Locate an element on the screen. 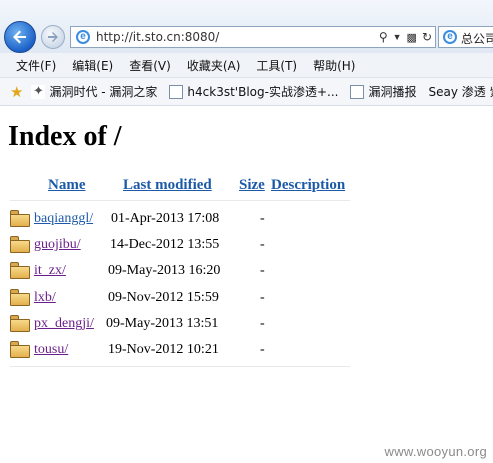  directory-link: baqianggl/ is located at coordinates (63, 219).